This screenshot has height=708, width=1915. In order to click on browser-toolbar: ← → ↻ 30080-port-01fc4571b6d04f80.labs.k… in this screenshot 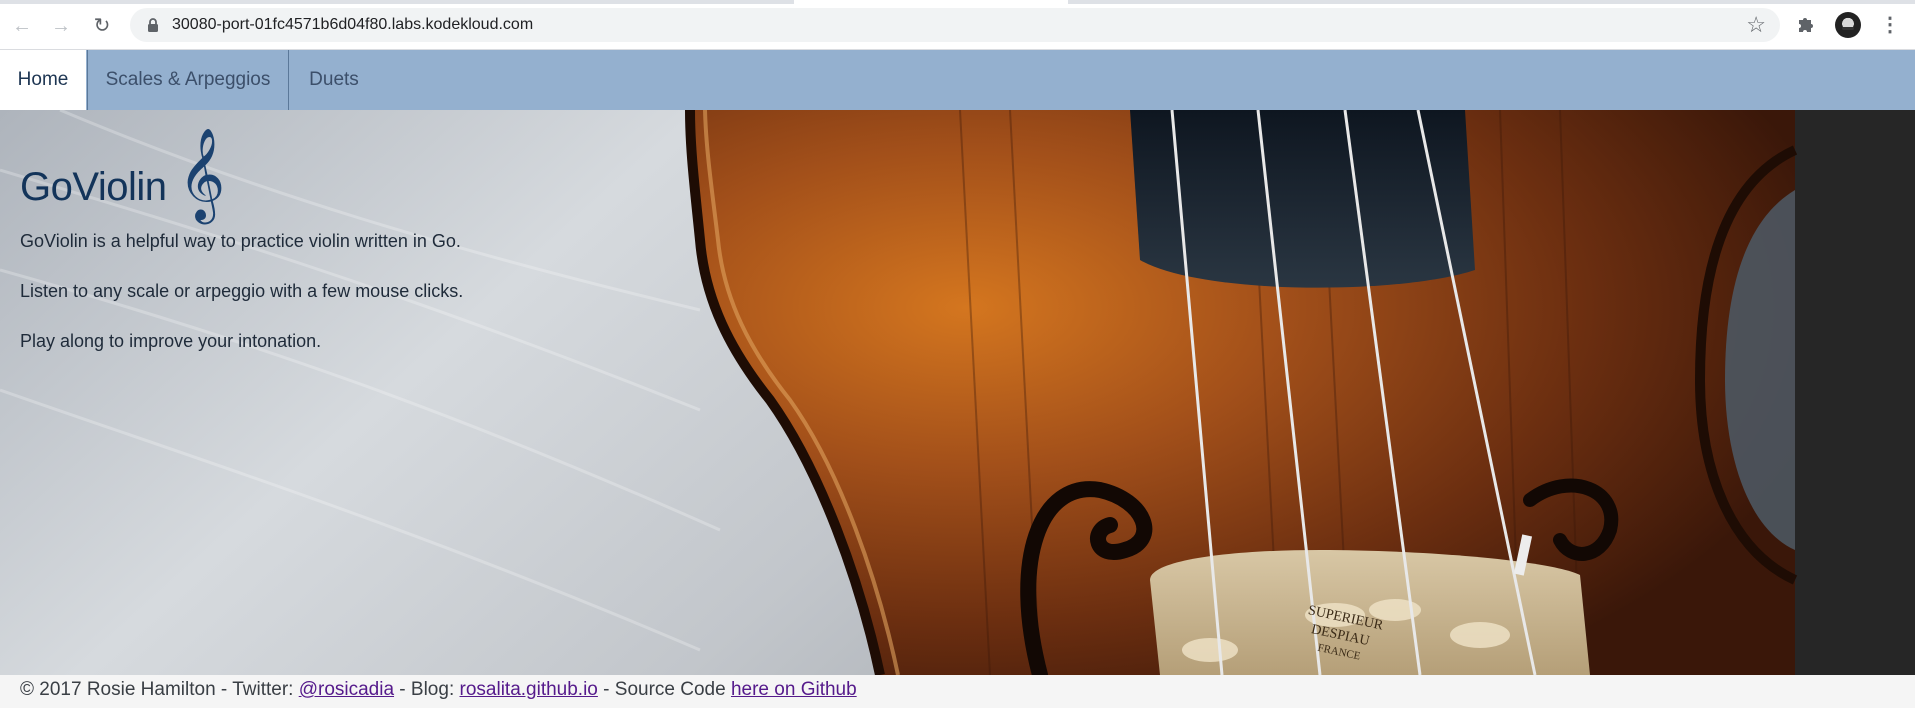, I will do `click(957, 25)`.